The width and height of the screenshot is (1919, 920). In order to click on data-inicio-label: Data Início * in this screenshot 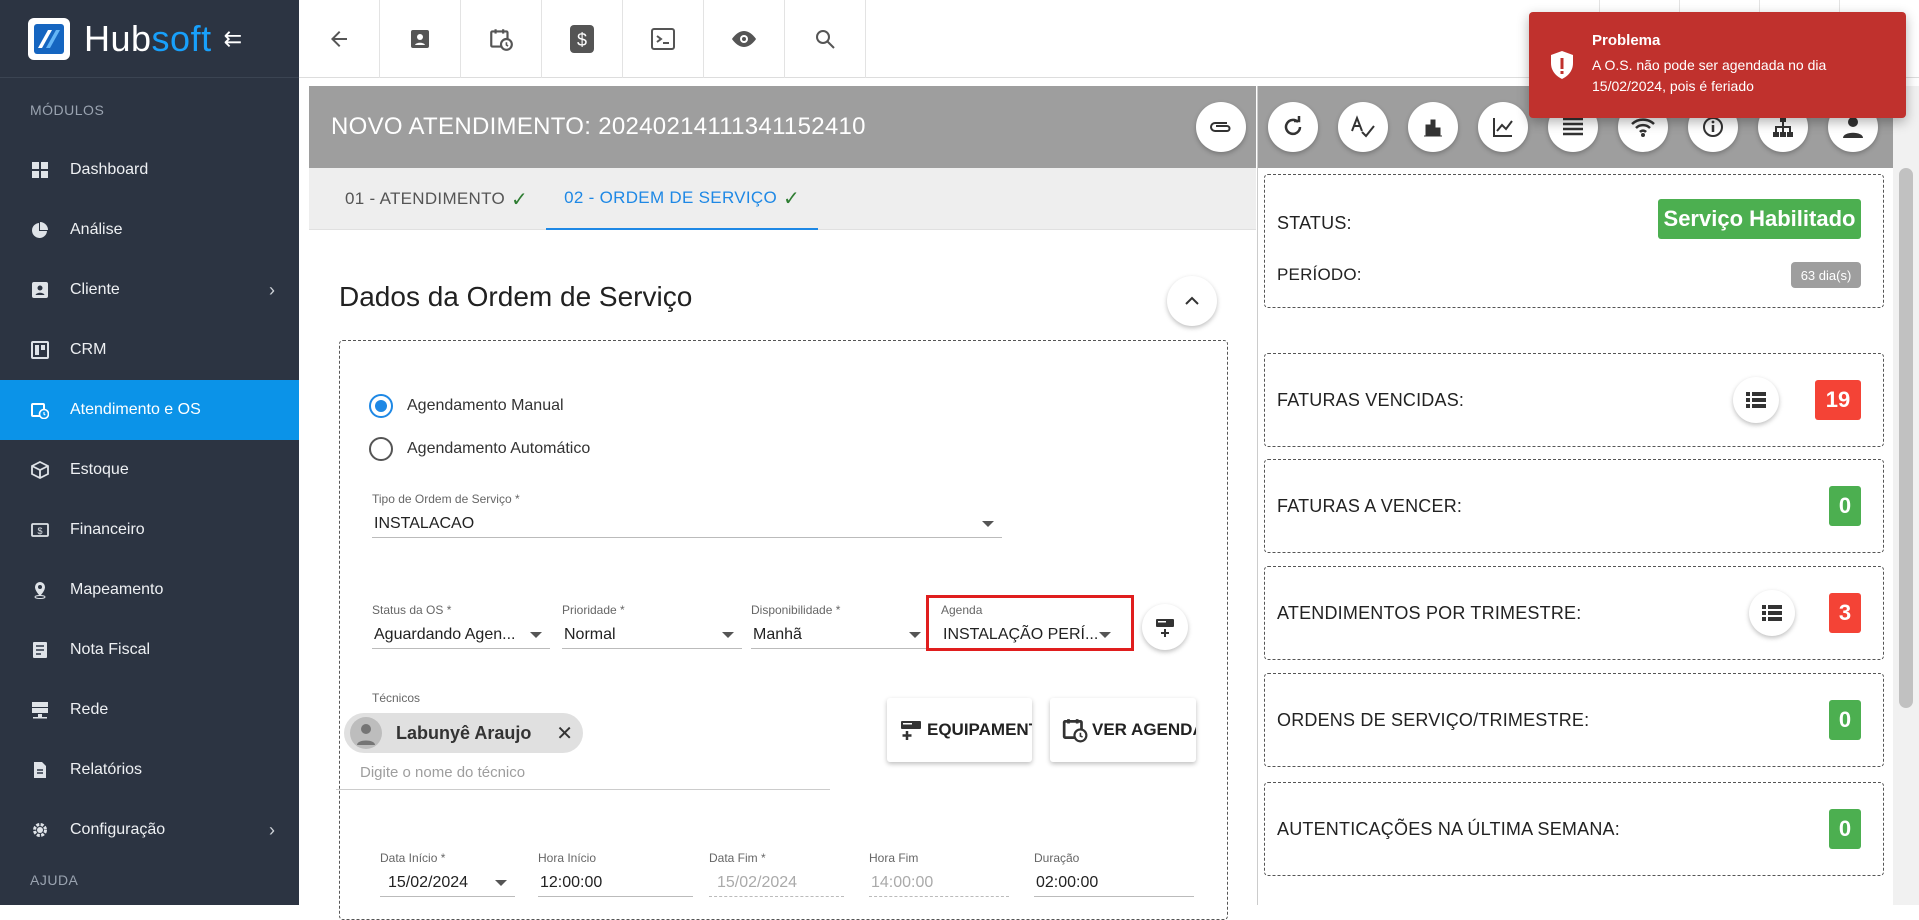, I will do `click(413, 858)`.